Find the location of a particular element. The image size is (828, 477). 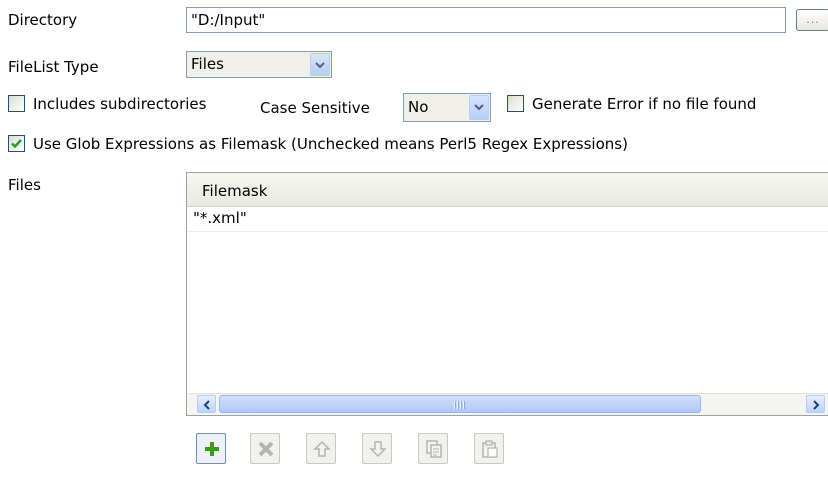

use-glob-checkbox is located at coordinates (16, 143).